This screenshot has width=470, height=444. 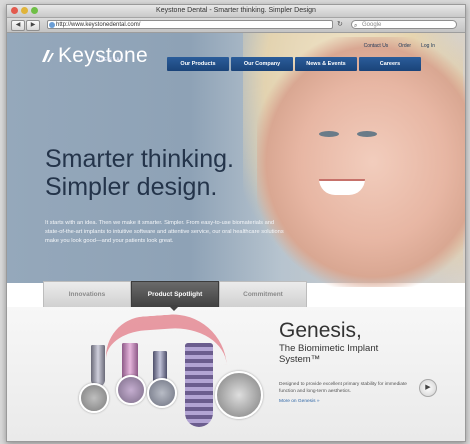 I want to click on site-logo: Keystone, so click(x=94, y=56).